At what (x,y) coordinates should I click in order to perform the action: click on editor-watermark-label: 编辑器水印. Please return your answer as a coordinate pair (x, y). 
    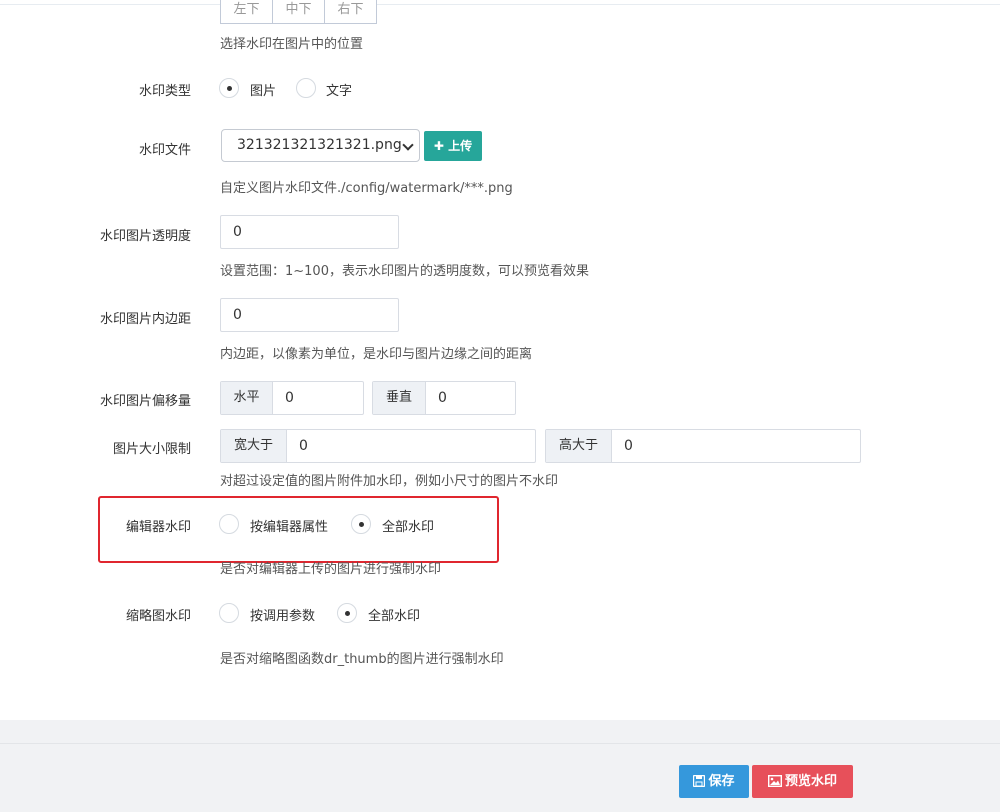
    Looking at the image, I should click on (158, 527).